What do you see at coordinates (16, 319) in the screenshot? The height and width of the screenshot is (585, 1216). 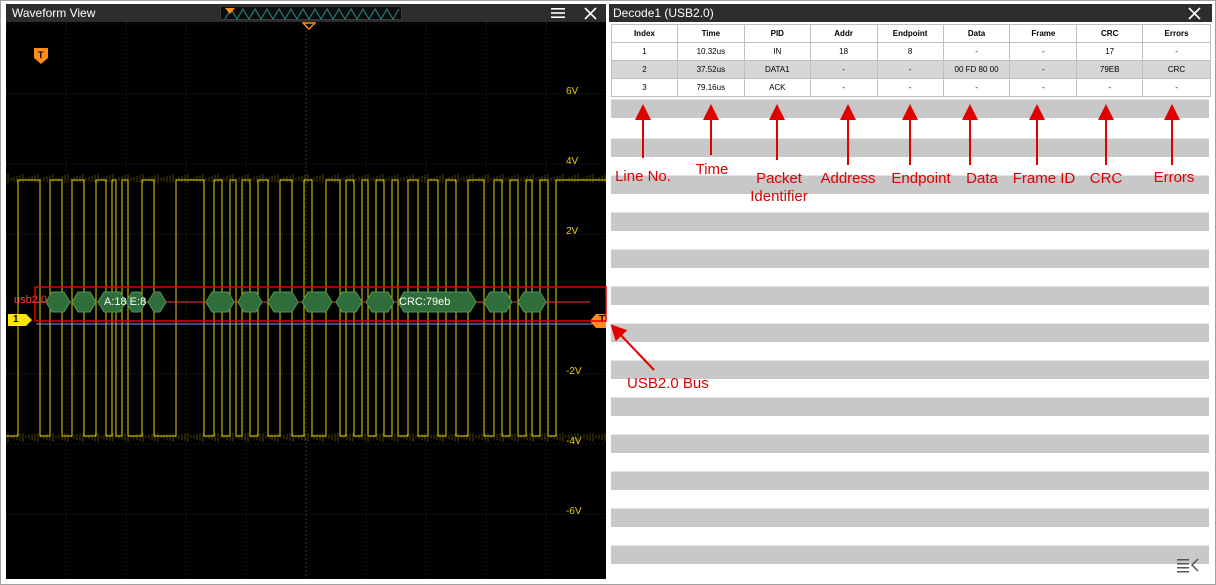 I see `channel-marker-label: 1` at bounding box center [16, 319].